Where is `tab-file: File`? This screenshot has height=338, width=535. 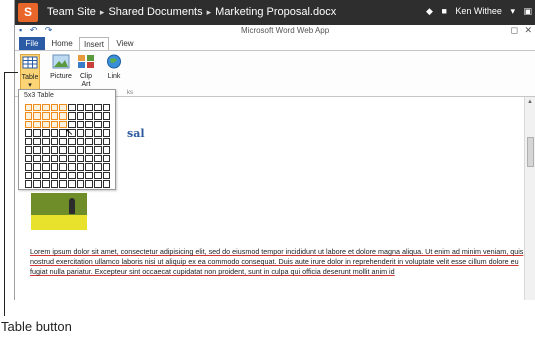 tab-file: File is located at coordinates (32, 43).